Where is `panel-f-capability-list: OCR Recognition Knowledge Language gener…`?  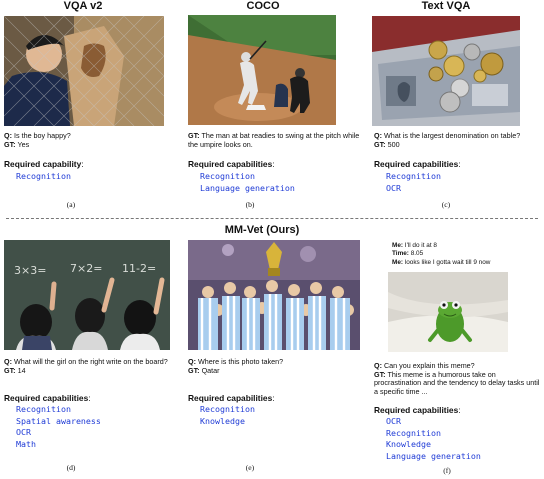 panel-f-capability-list: OCR Recognition Knowledge Language gener… is located at coordinates (433, 439).